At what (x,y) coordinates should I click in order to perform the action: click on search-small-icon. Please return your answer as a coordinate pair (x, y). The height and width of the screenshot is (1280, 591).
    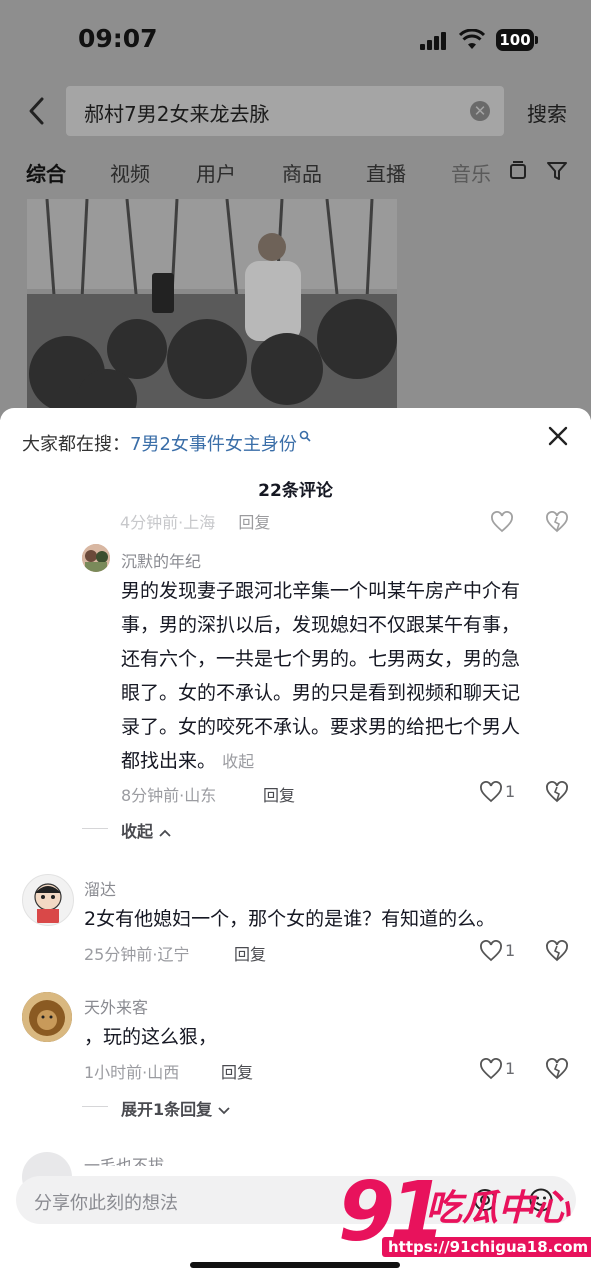
    Looking at the image, I should click on (305, 436).